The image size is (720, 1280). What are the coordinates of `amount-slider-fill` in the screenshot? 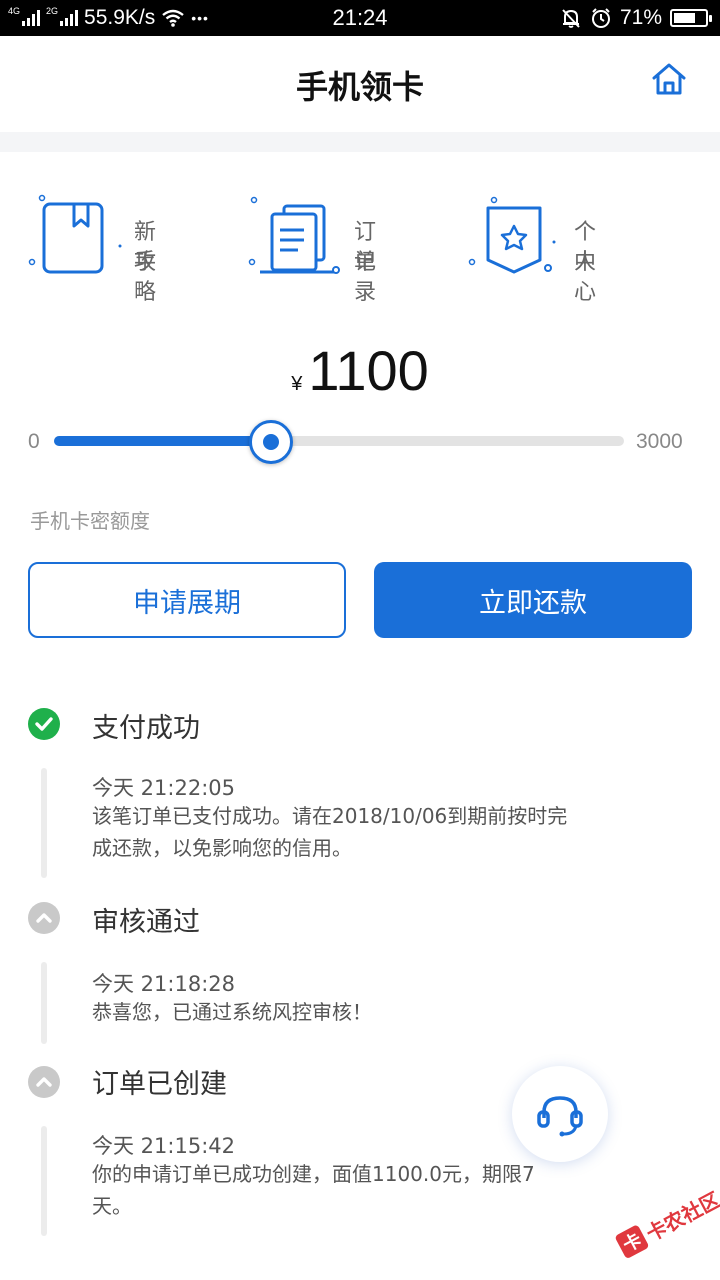 It's located at (162, 441).